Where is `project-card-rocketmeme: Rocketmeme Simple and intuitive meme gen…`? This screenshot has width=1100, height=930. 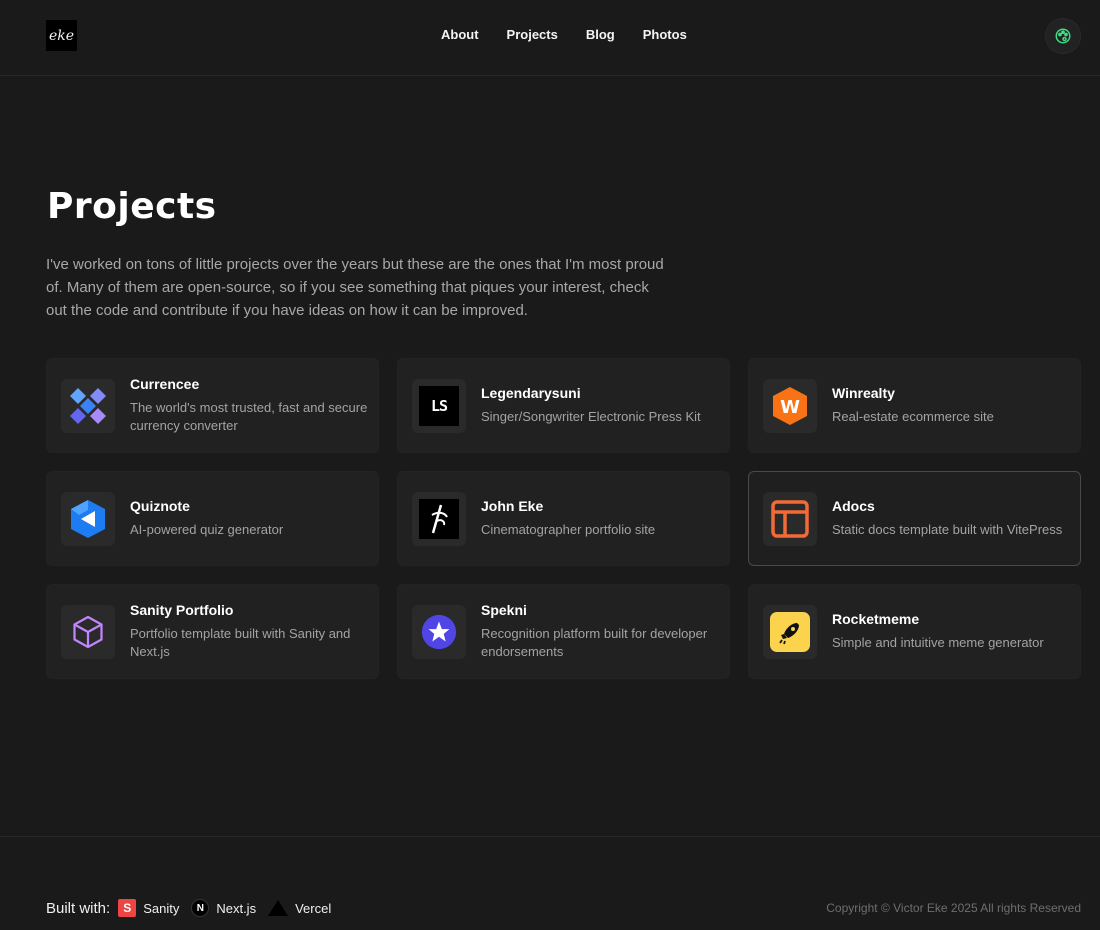 project-card-rocketmeme: Rocketmeme Simple and intuitive meme gen… is located at coordinates (914, 631).